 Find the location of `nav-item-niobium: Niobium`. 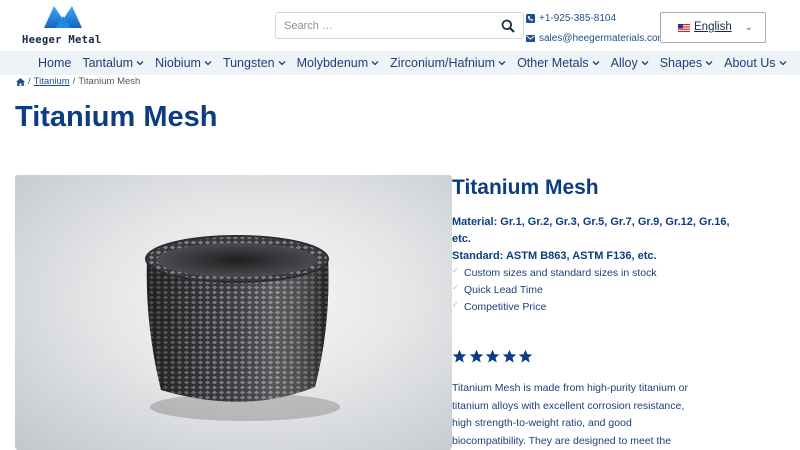

nav-item-niobium: Niobium is located at coordinates (183, 63).